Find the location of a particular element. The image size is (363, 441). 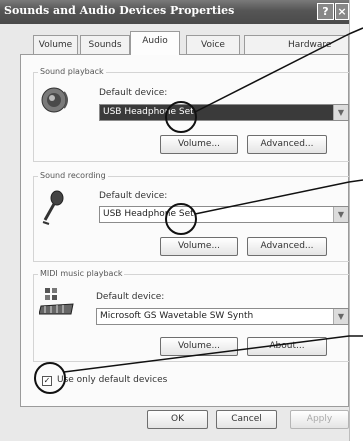

microphone-icon is located at coordinates (54, 210).